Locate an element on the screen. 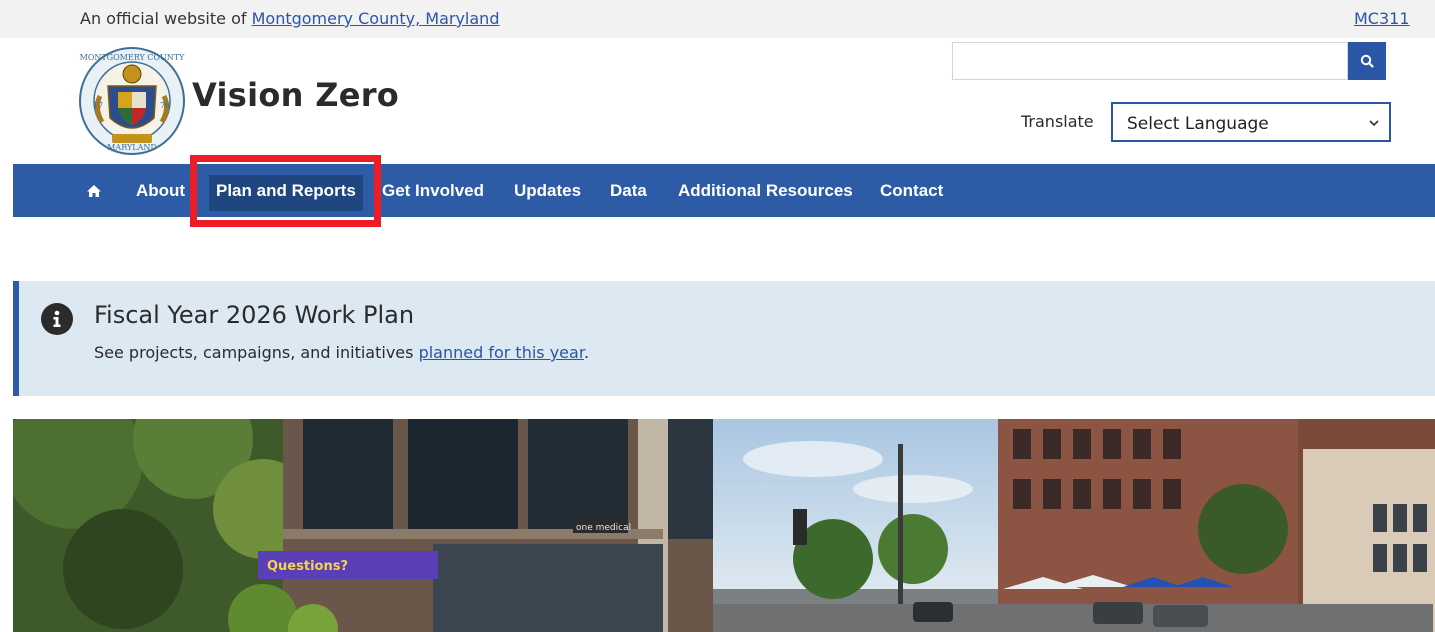  search-input is located at coordinates (1150, 61).